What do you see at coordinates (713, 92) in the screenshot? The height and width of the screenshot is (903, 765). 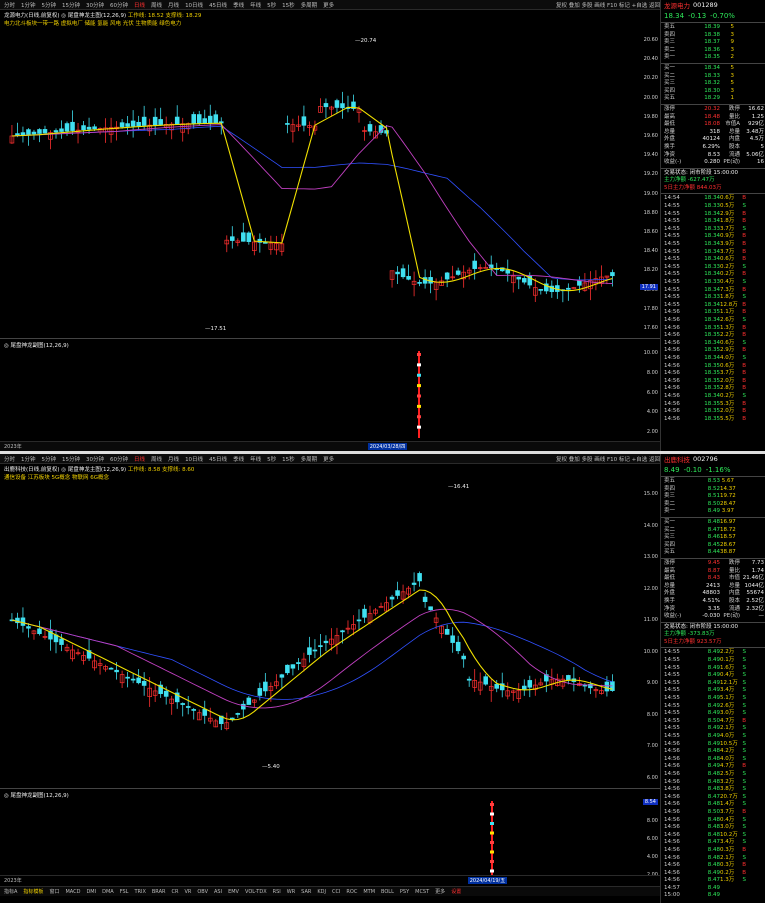 I see `order-book-row: 买四 18.30 3` at bounding box center [713, 92].